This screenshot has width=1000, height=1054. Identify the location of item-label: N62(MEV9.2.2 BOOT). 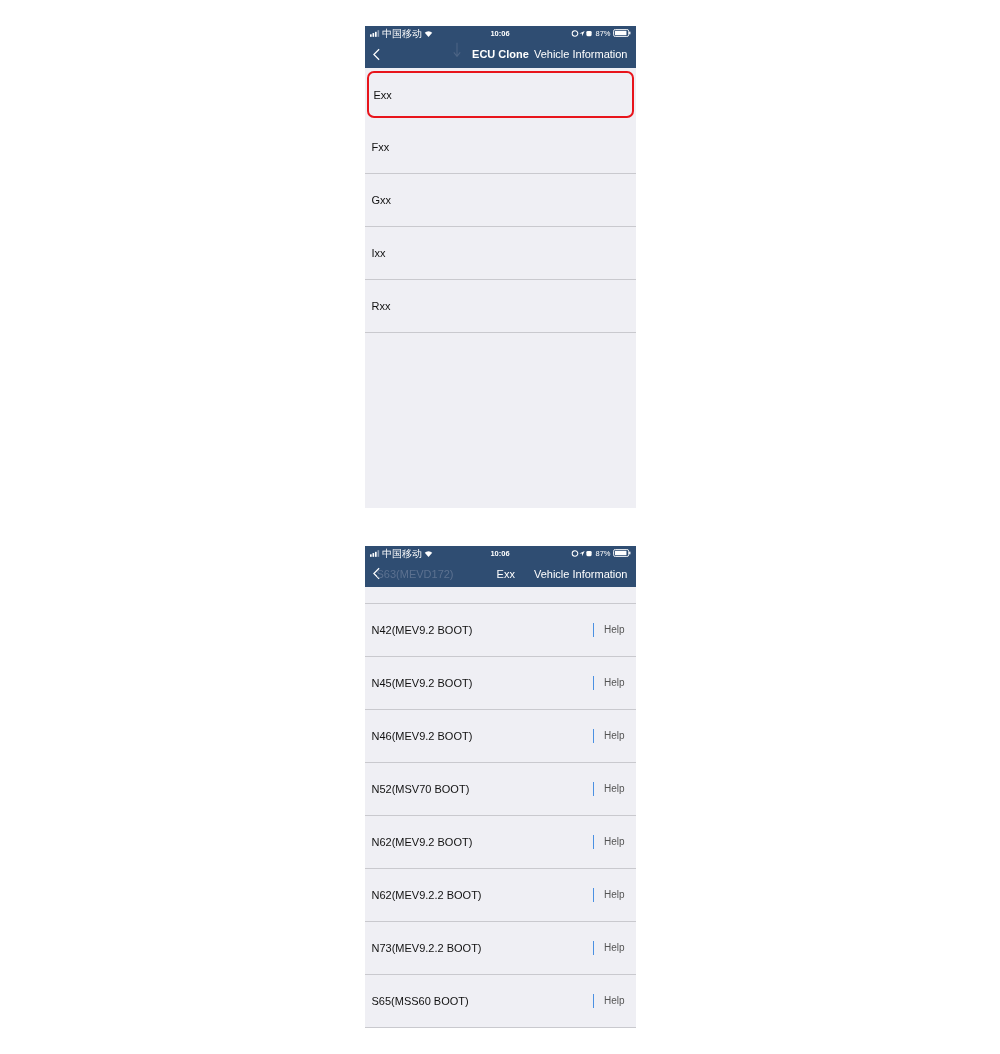
(426, 895).